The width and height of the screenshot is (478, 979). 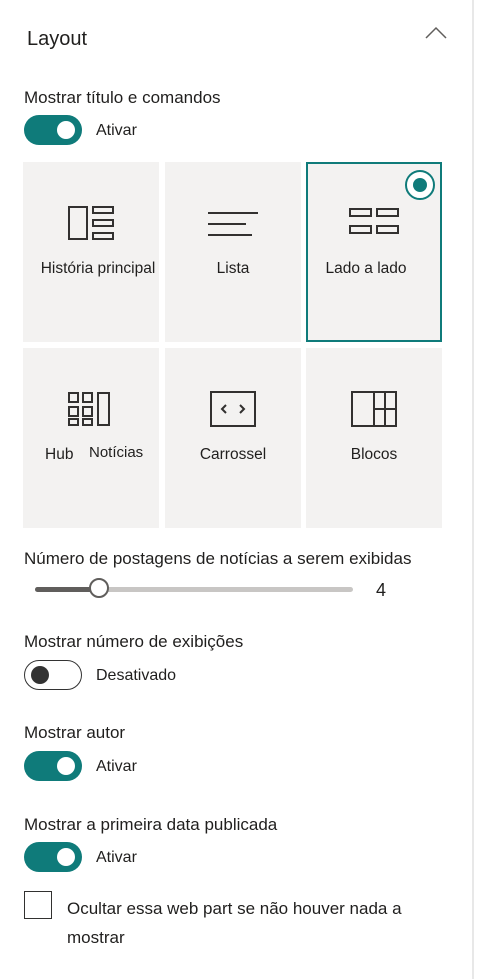 What do you see at coordinates (366, 268) in the screenshot?
I see `layout-label-side-by-side: Lado a lado` at bounding box center [366, 268].